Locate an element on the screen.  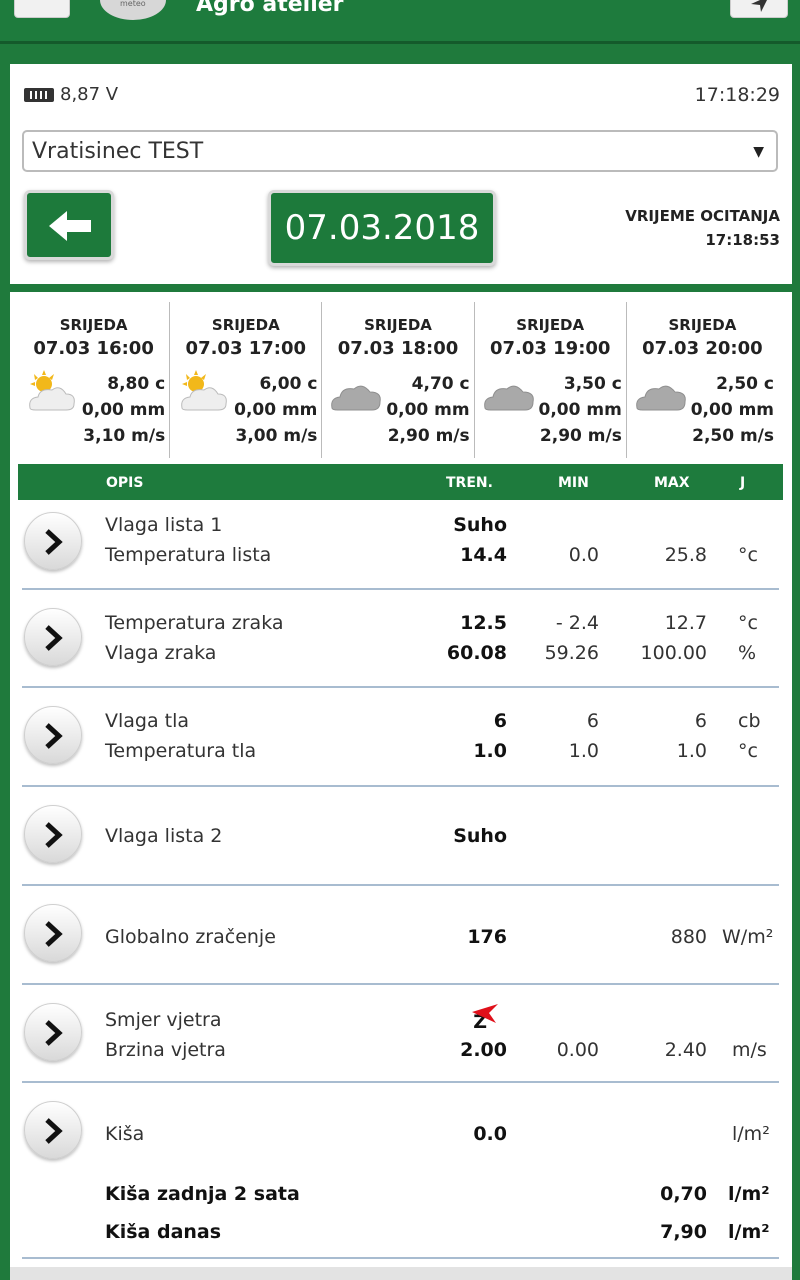
reading-time-label: VRIJEME OCITANJA is located at coordinates (702, 216).